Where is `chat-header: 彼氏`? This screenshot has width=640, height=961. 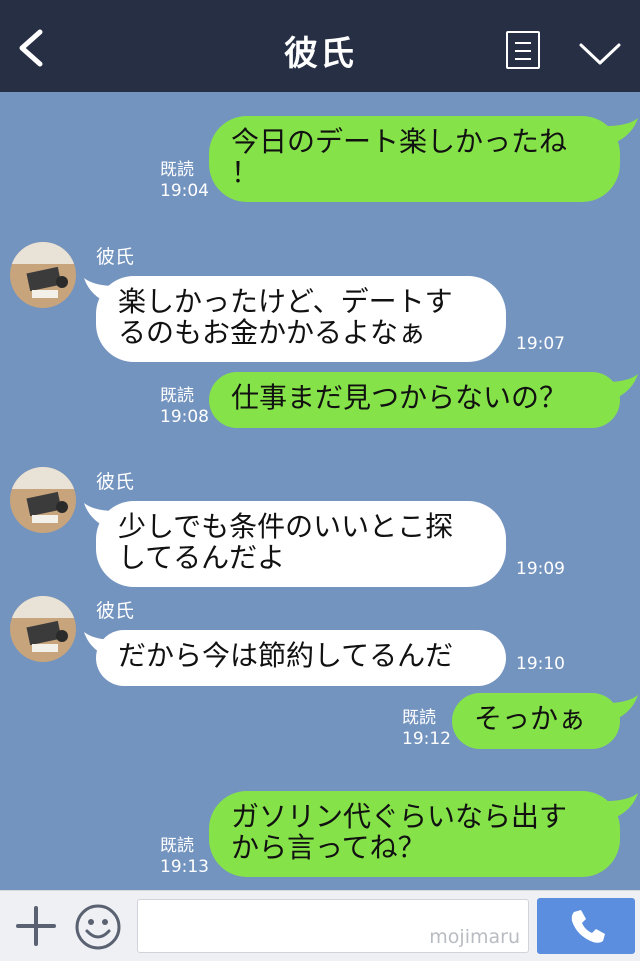 chat-header: 彼氏 is located at coordinates (320, 46).